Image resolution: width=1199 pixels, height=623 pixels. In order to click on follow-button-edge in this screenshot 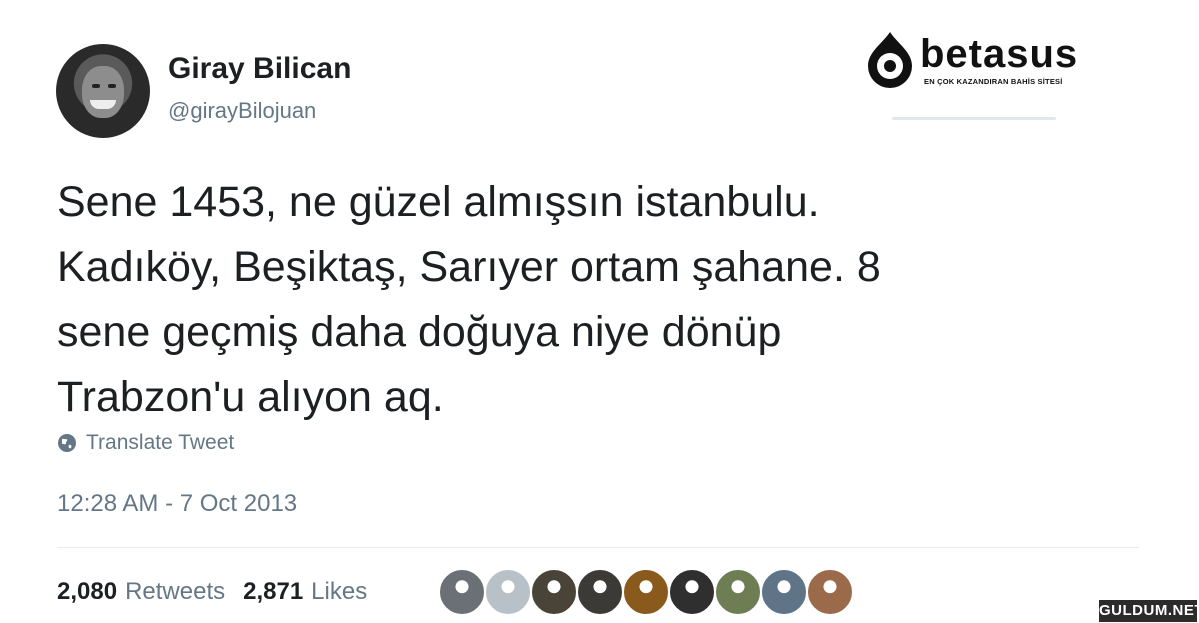, I will do `click(974, 118)`.